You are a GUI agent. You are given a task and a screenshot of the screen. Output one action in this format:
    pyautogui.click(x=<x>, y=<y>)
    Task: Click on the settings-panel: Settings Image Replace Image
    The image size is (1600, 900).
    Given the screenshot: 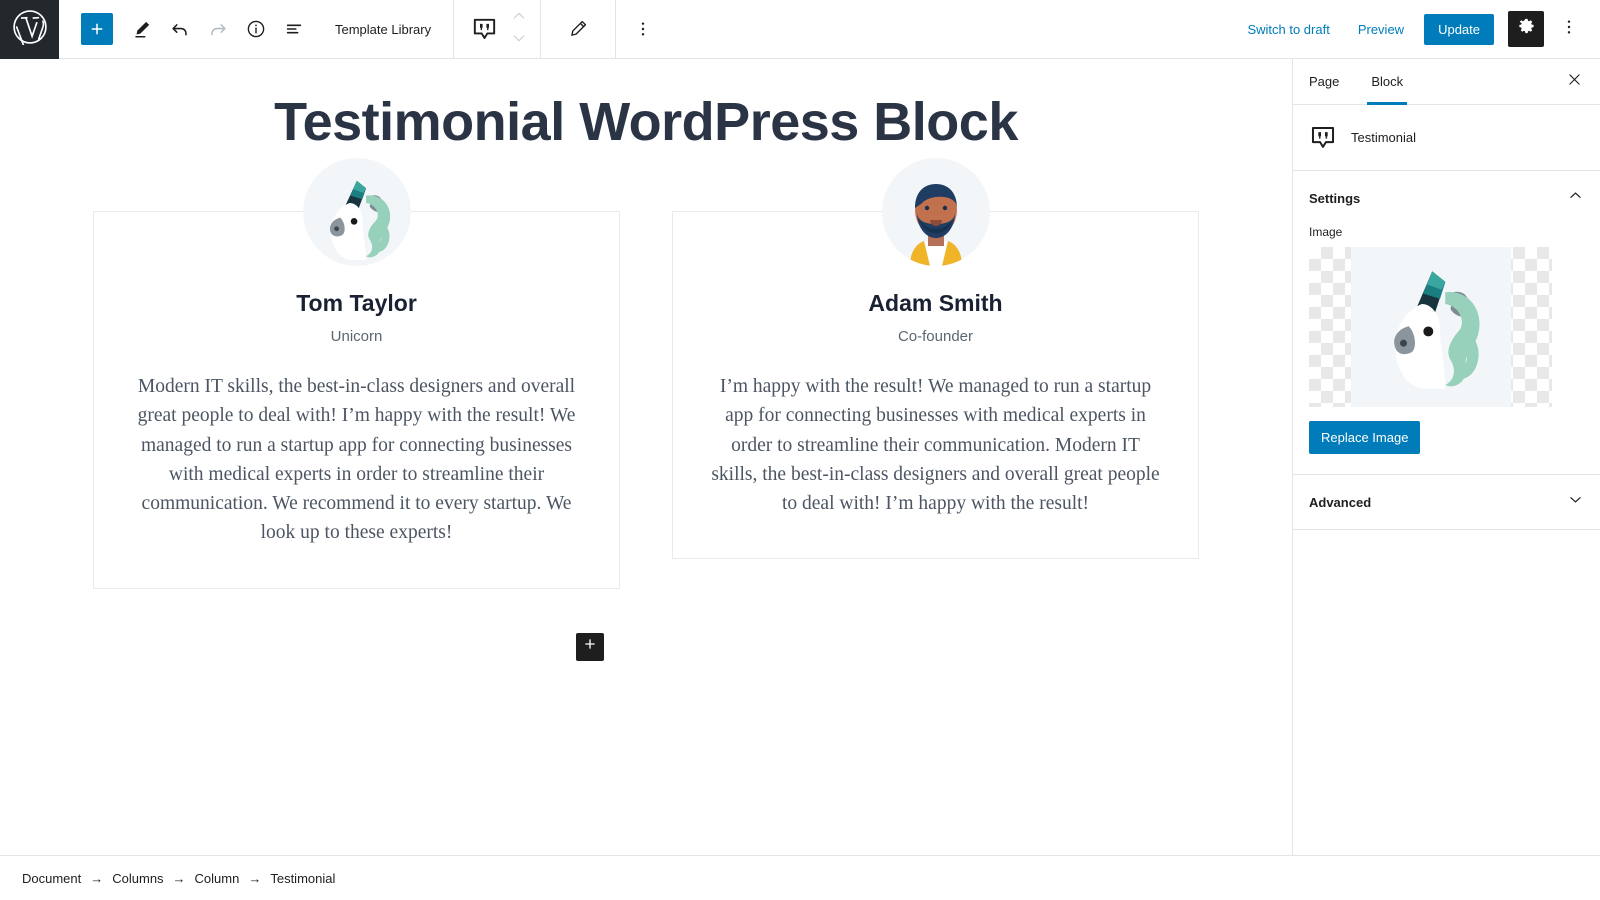 What is the action you would take?
    pyautogui.click(x=1446, y=322)
    